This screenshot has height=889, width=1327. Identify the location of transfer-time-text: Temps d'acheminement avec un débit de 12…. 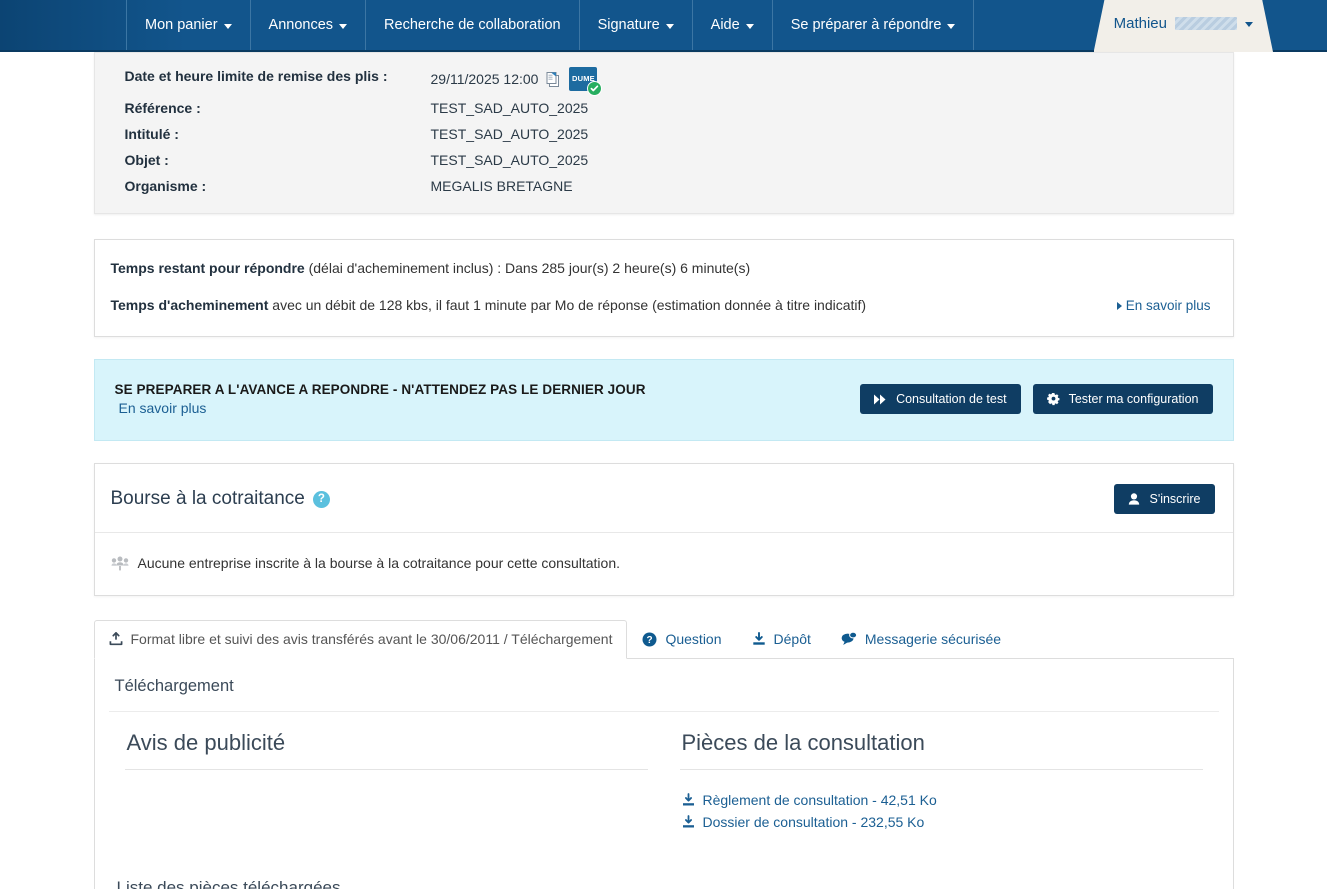
(489, 305).